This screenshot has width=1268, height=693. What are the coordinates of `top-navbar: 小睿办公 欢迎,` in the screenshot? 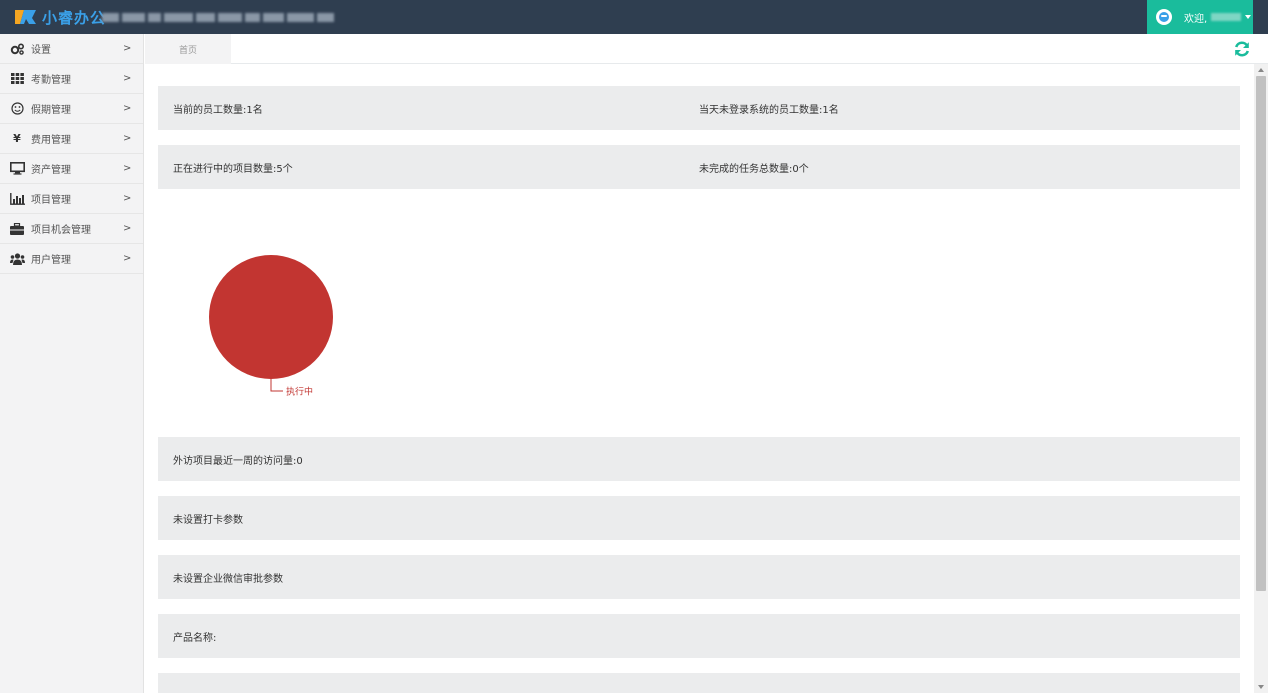 It's located at (634, 17).